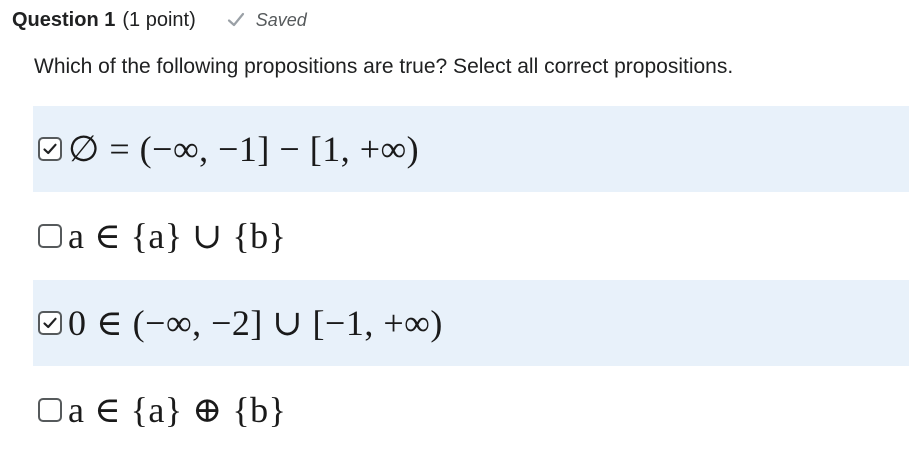 This screenshot has width=909, height=472. What do you see at coordinates (177, 410) in the screenshot?
I see `option-4-label: a ∈ {a} ⊕ {b}` at bounding box center [177, 410].